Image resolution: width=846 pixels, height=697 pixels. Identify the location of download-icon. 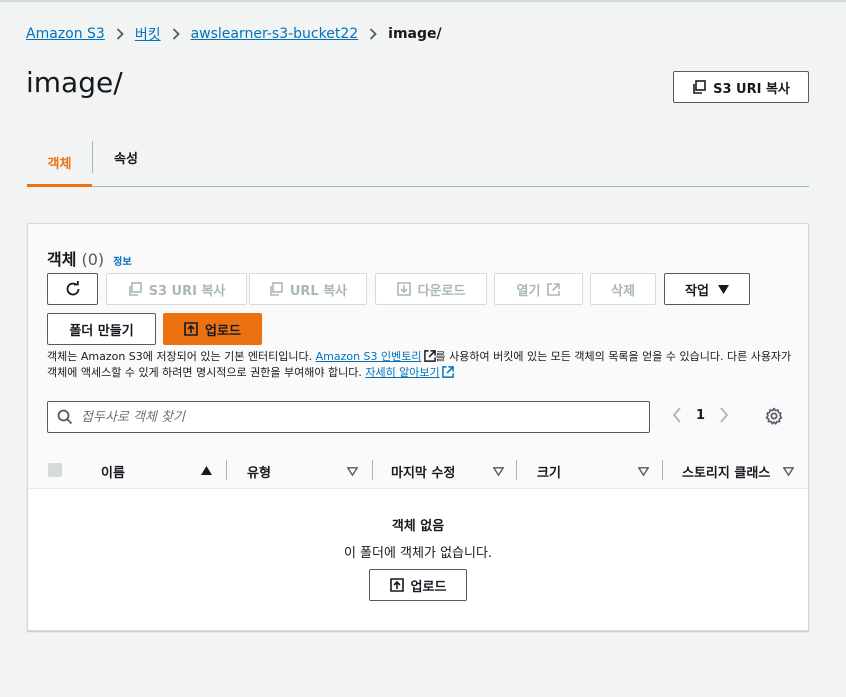
(403, 289).